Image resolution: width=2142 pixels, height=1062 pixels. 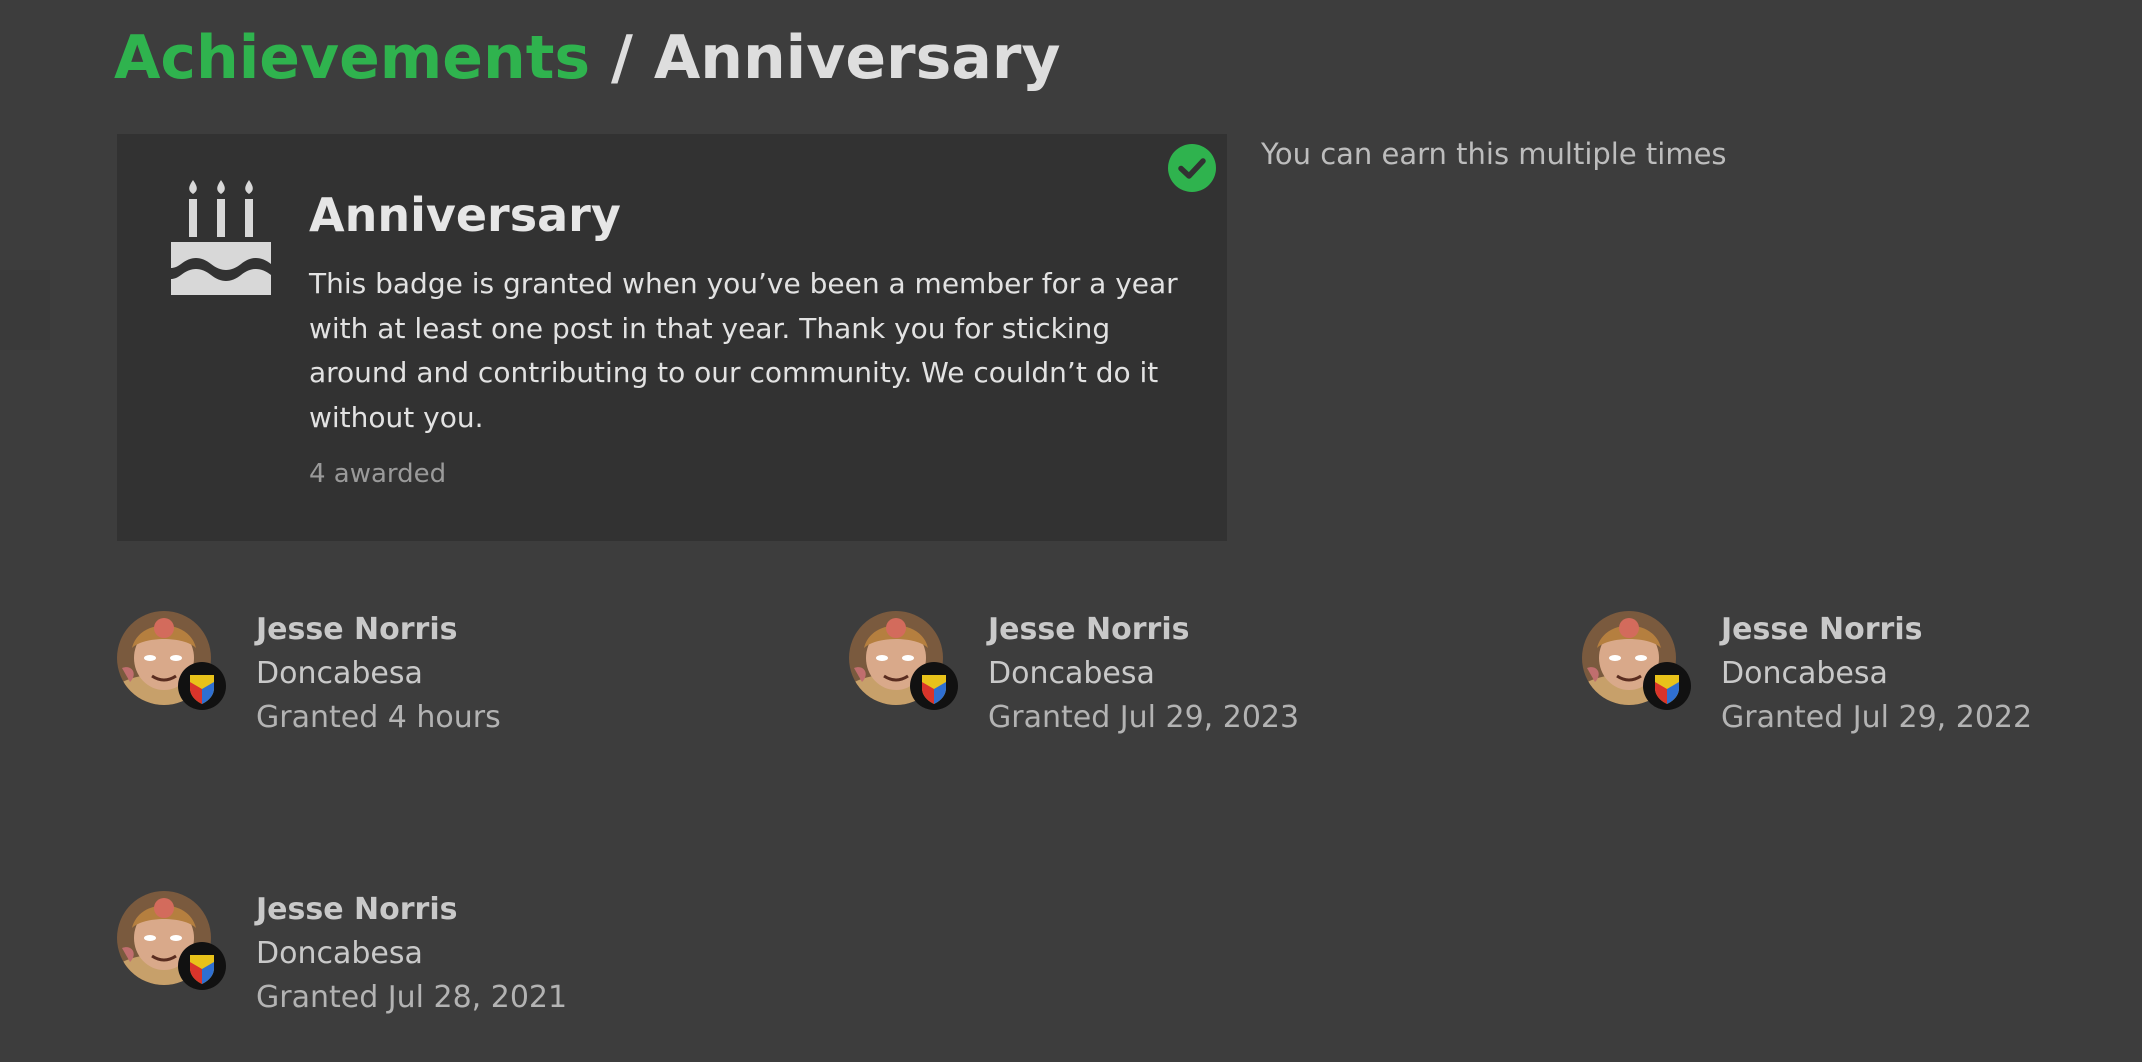 What do you see at coordinates (25, 310) in the screenshot?
I see `sidebar-edge` at bounding box center [25, 310].